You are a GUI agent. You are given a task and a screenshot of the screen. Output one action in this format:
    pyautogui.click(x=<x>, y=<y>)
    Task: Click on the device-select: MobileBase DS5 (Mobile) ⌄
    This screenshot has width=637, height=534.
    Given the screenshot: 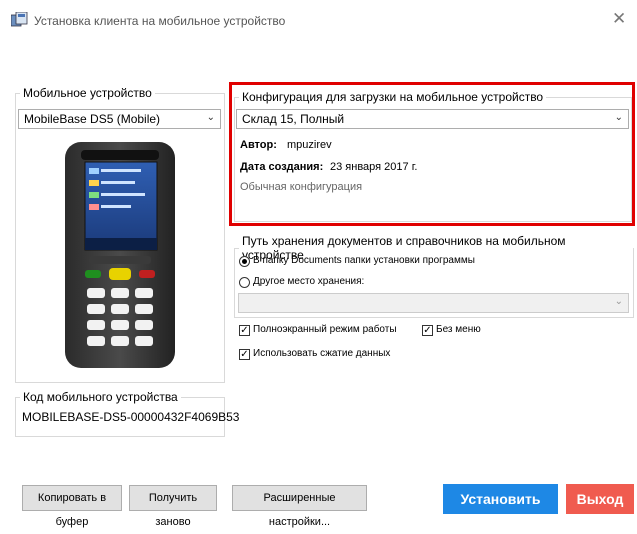 What is the action you would take?
    pyautogui.click(x=119, y=119)
    